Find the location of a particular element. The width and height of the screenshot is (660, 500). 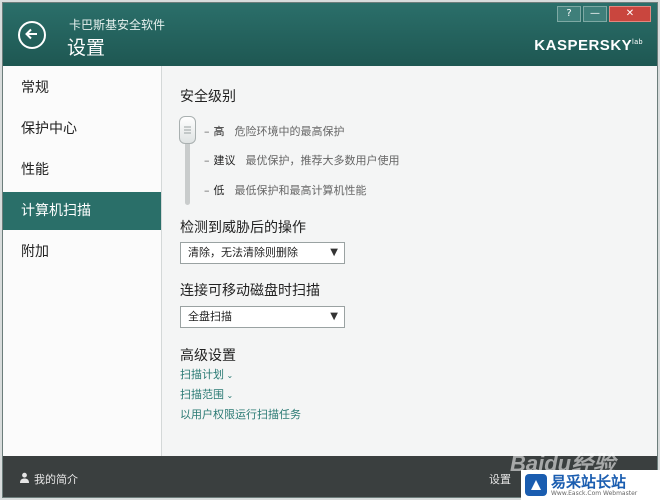

close-button: ✕ is located at coordinates (630, 14).